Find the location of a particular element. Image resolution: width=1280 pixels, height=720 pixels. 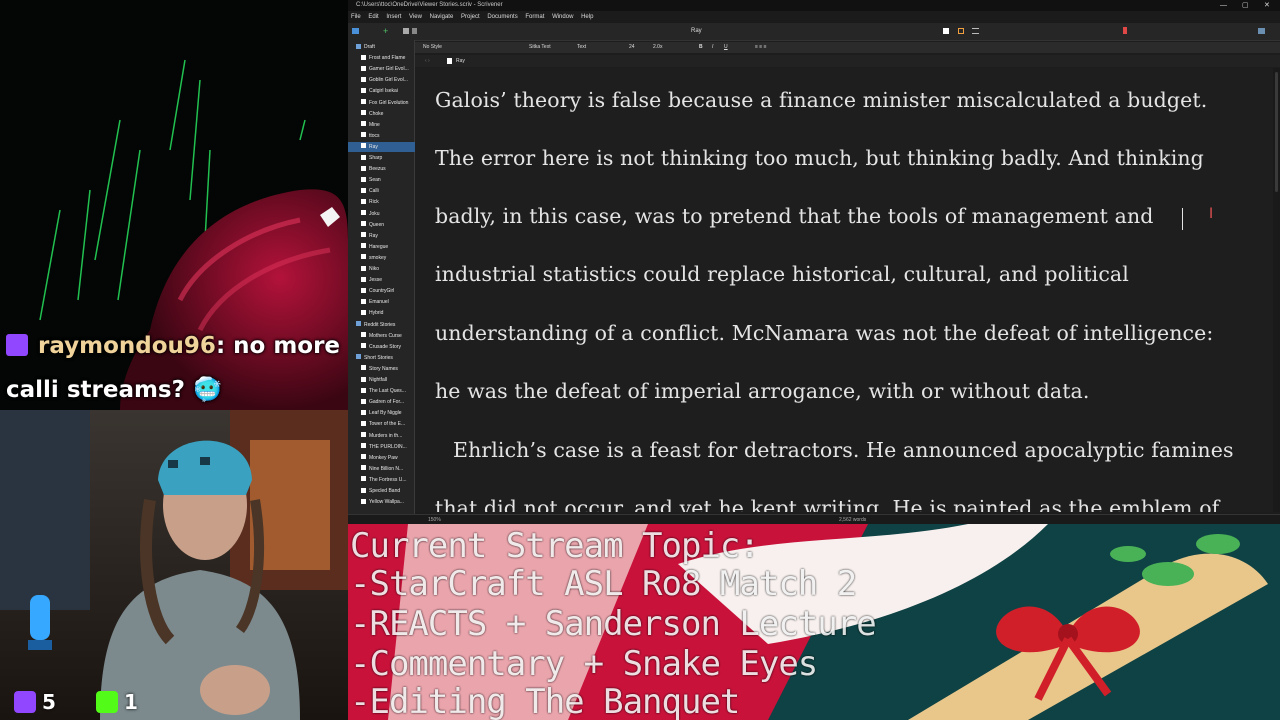

font-face-select: Text is located at coordinates (581, 47).